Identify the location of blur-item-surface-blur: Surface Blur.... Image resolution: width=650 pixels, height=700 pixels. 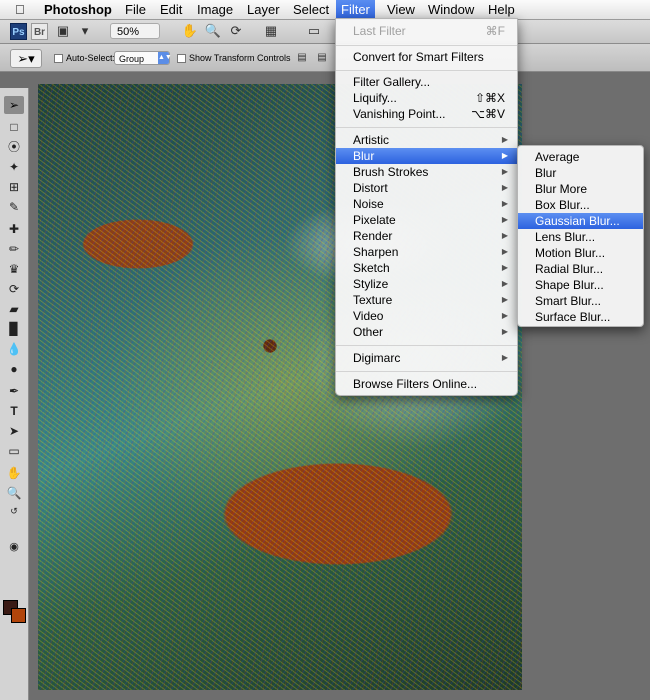
(580, 317).